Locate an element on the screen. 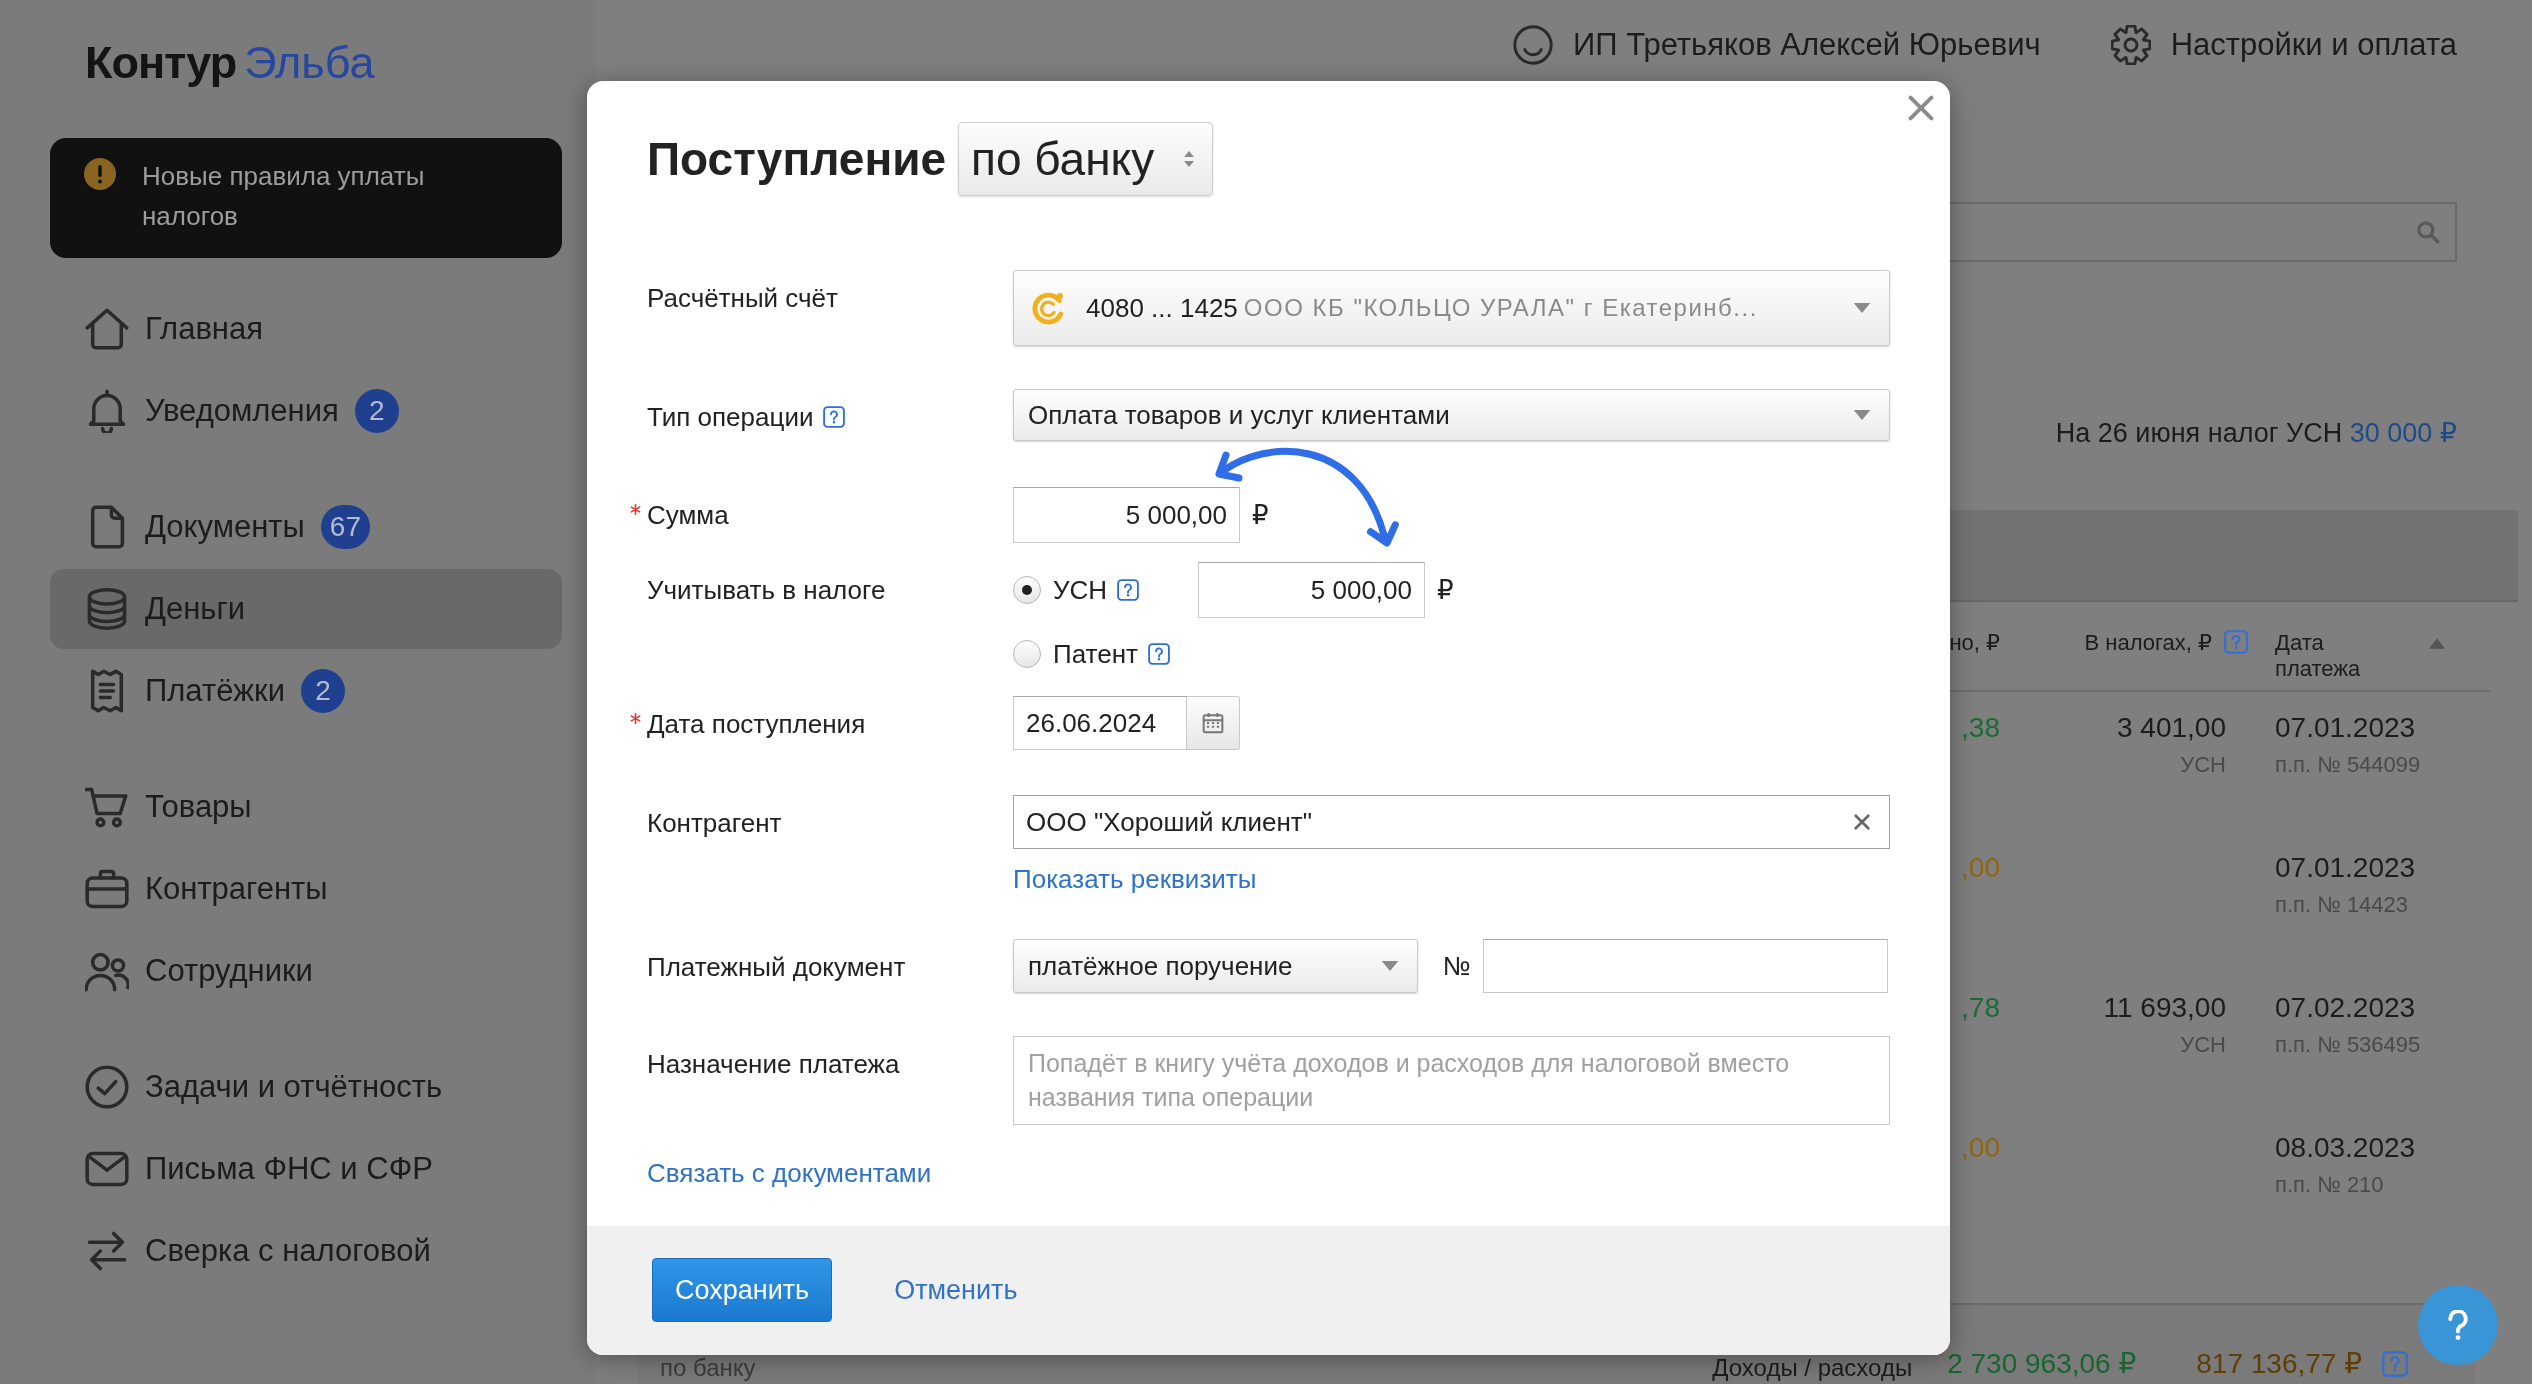  nav-item: Деньги is located at coordinates (306, 609).